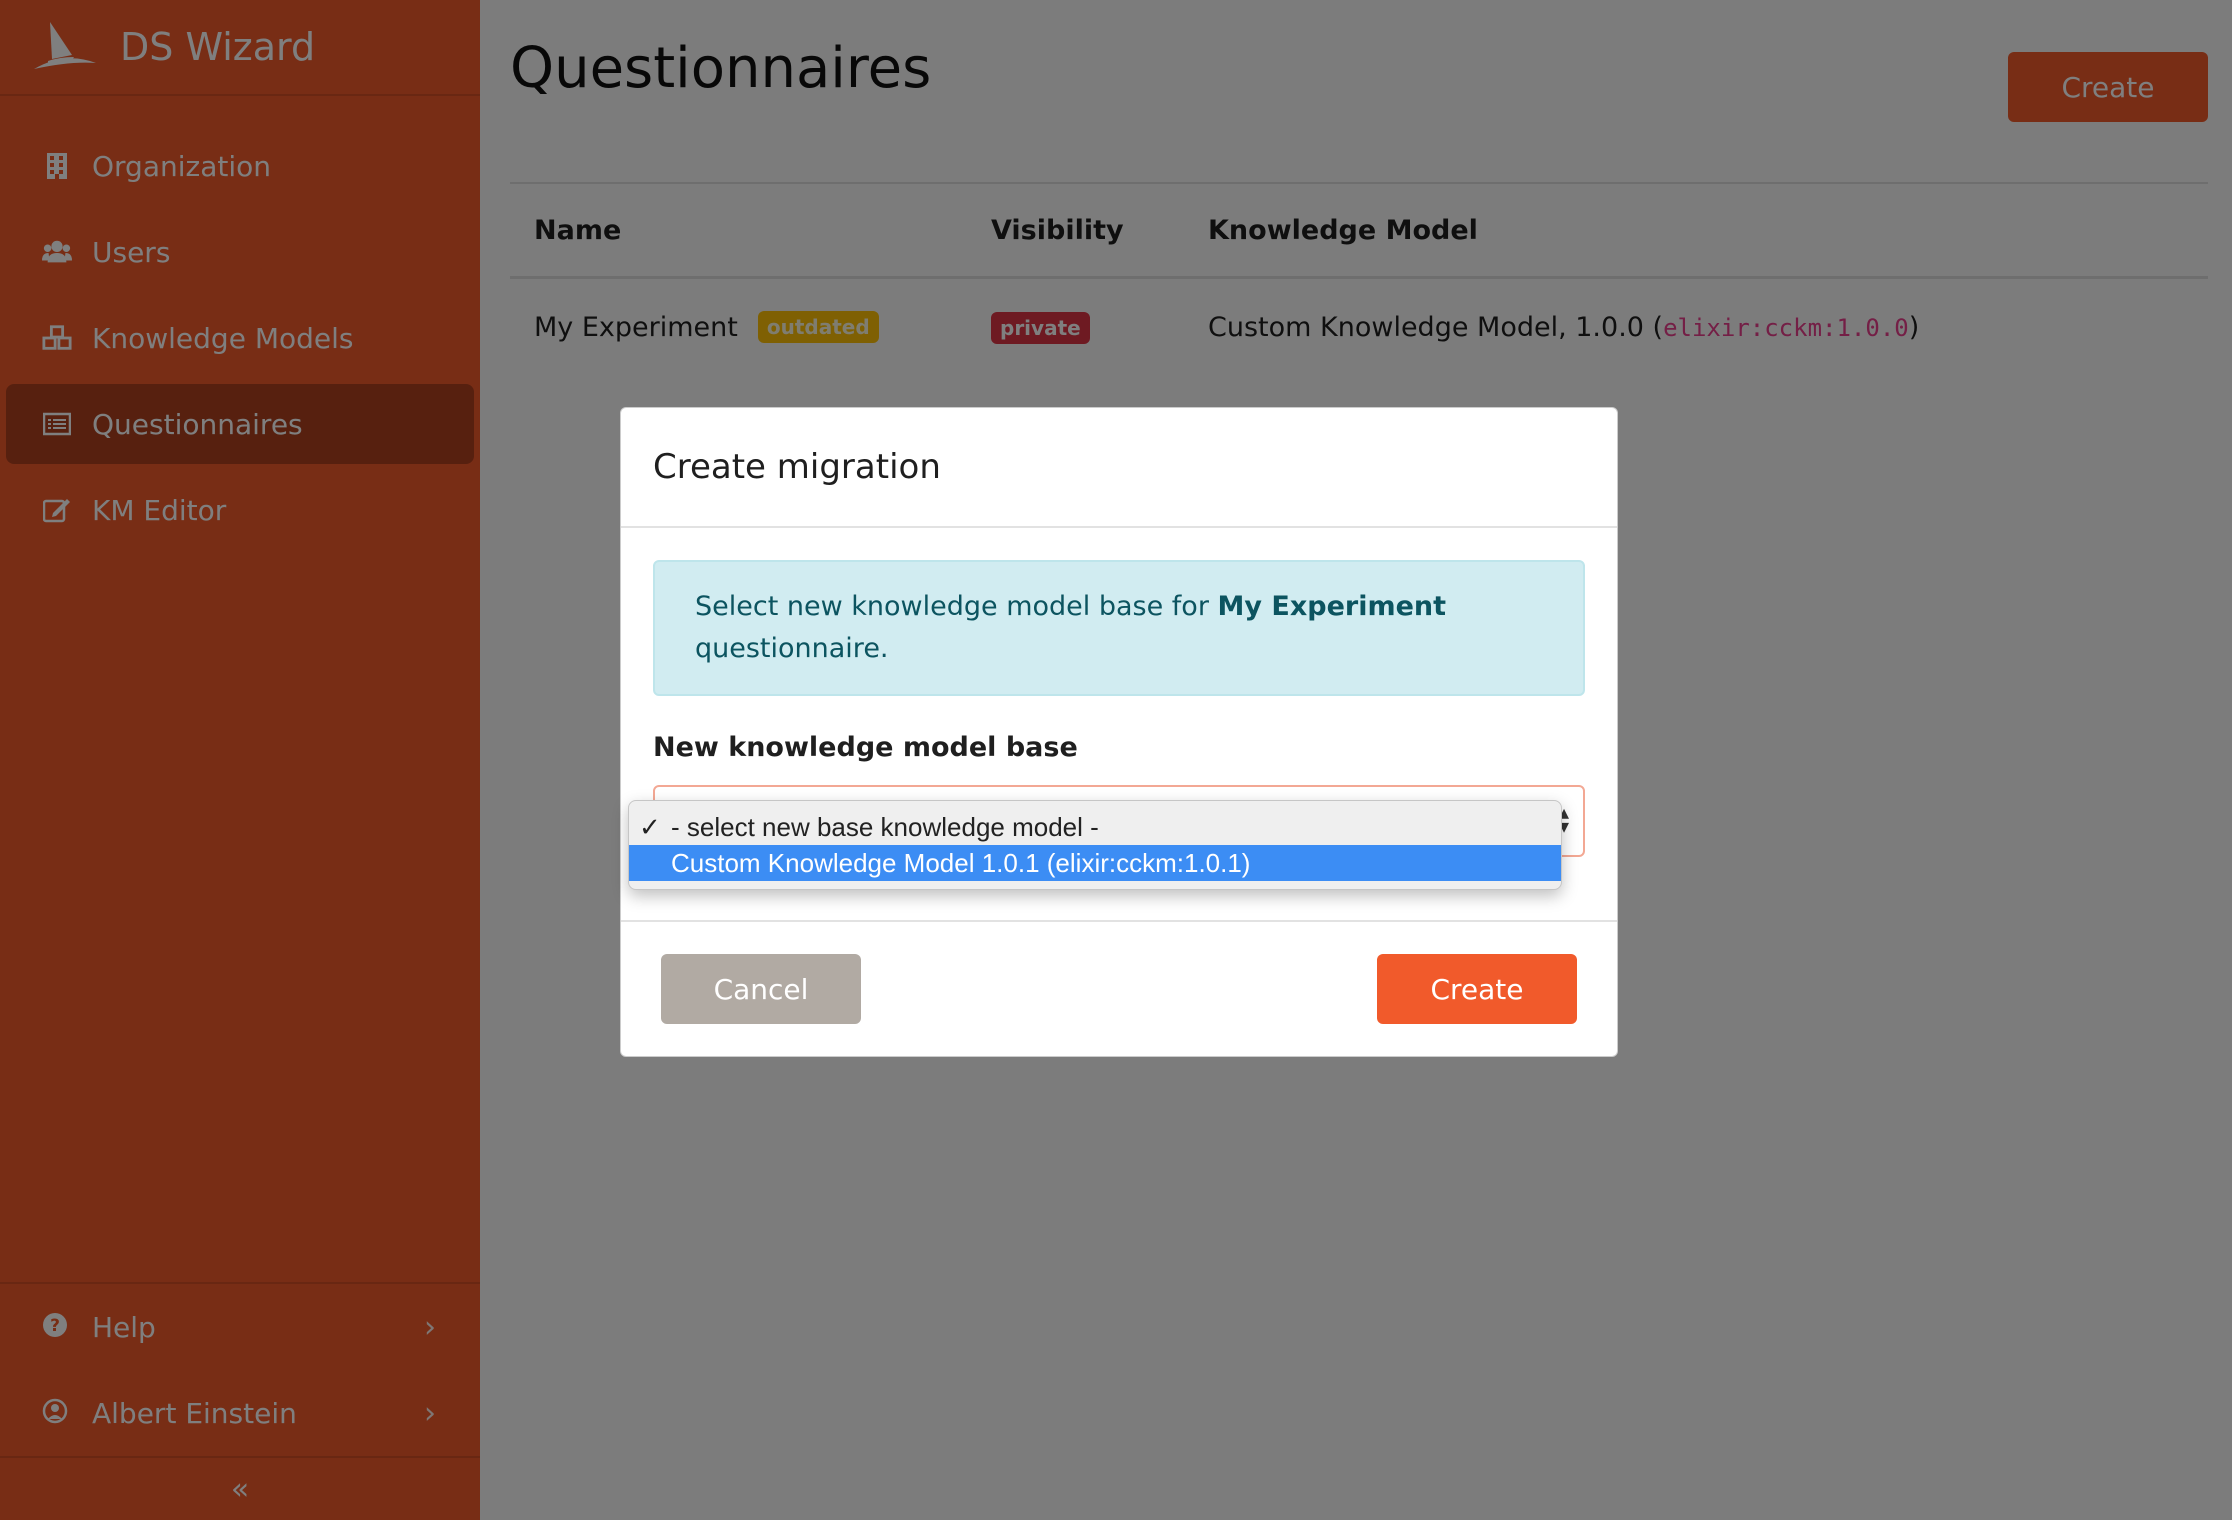  Describe the element at coordinates (761, 989) in the screenshot. I see `cancel-button: Cancel` at that location.